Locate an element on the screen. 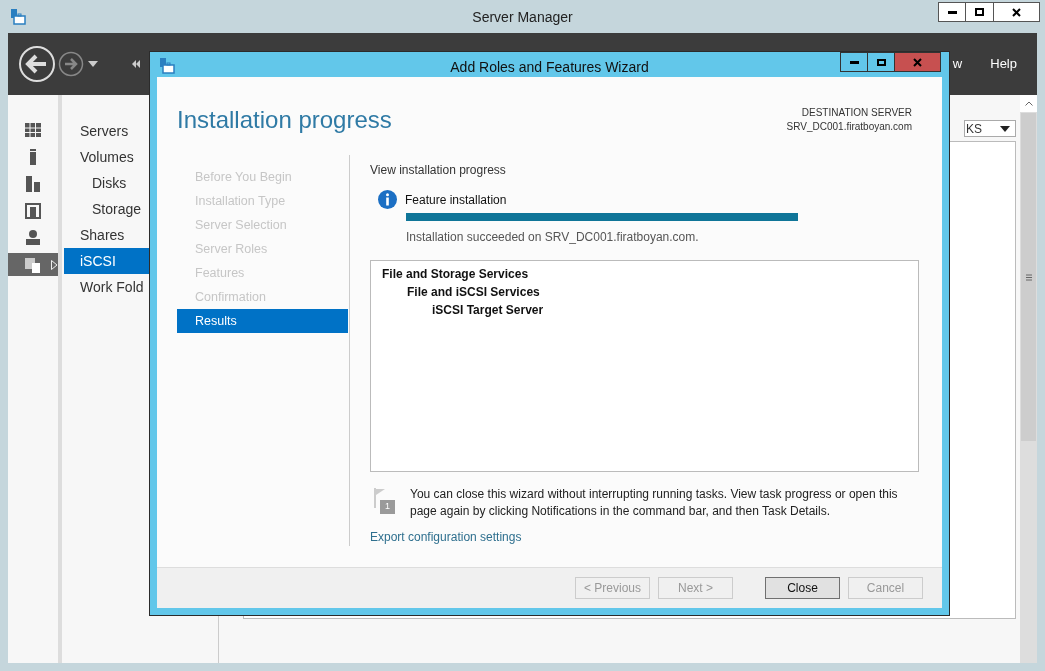 Image resolution: width=1045 pixels, height=671 pixels. result-item: iSCSI Target Server is located at coordinates (488, 310).